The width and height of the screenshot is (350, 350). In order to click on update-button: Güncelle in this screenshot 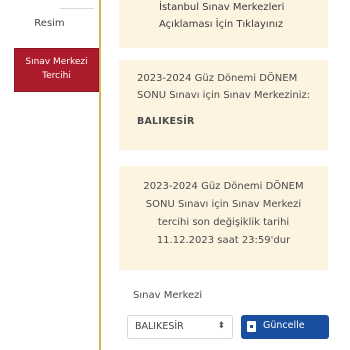, I will do `click(285, 327)`.